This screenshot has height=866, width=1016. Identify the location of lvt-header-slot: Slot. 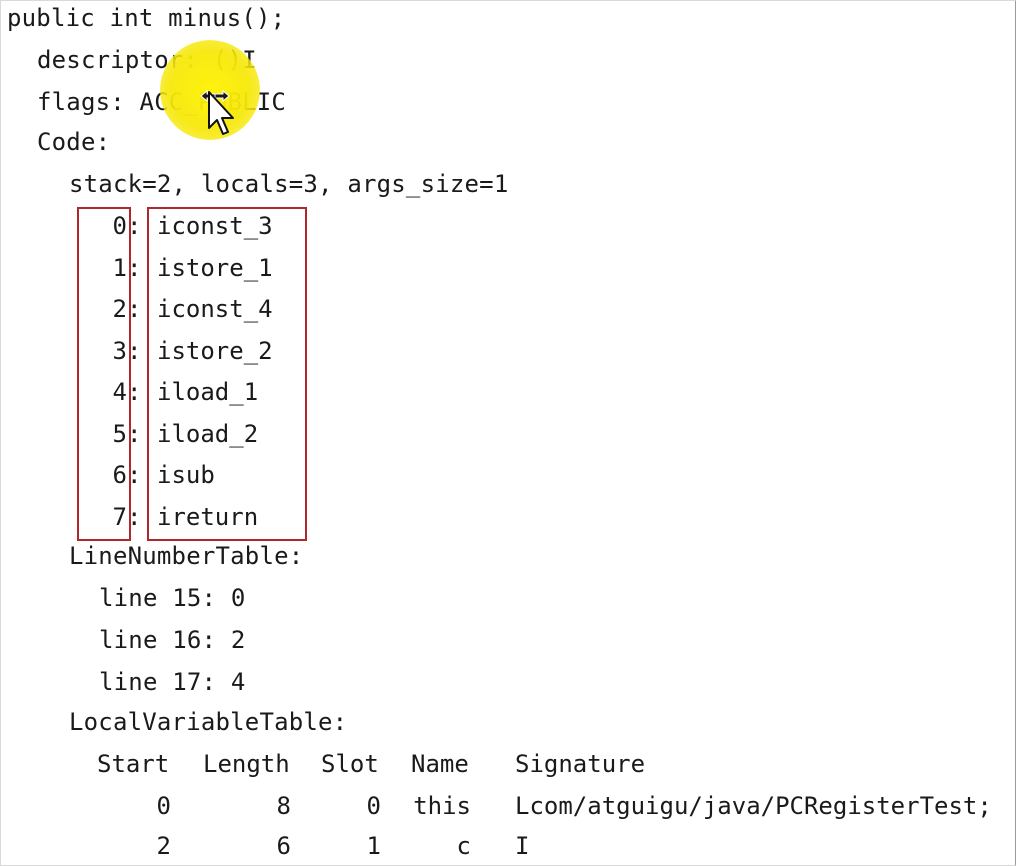
(350, 764).